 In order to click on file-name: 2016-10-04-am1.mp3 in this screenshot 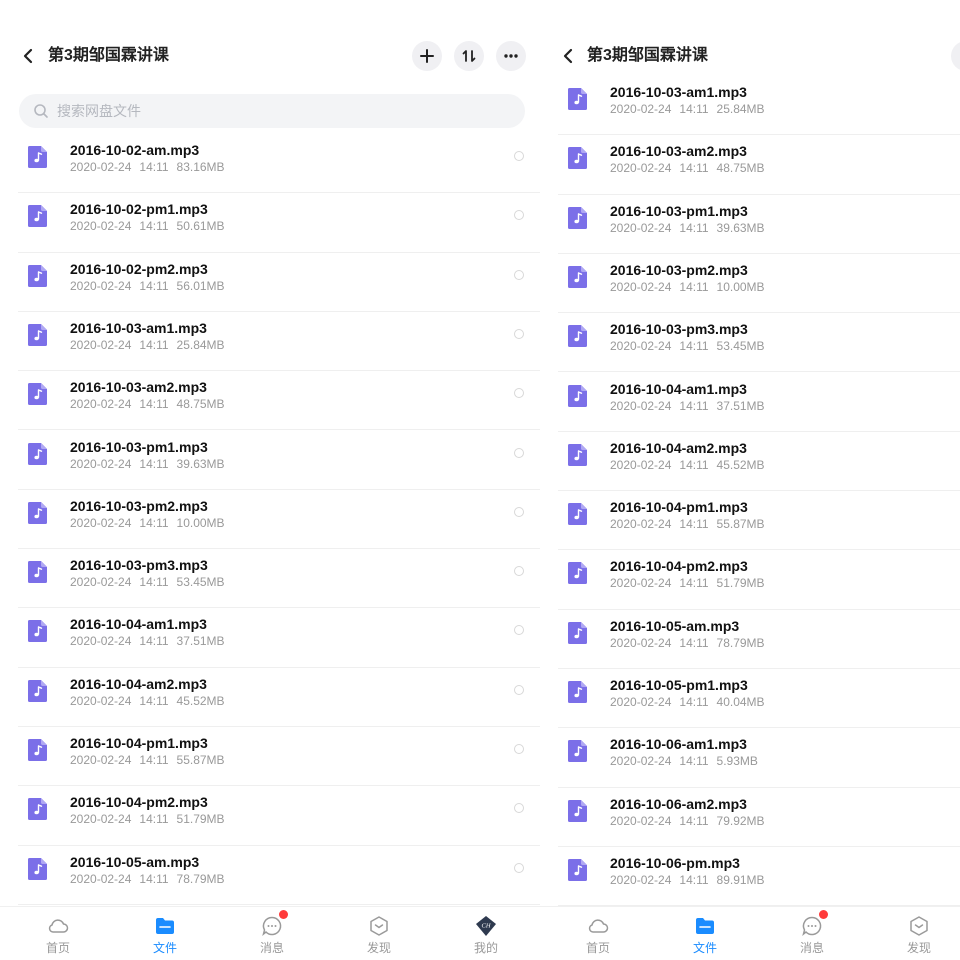, I will do `click(678, 388)`.